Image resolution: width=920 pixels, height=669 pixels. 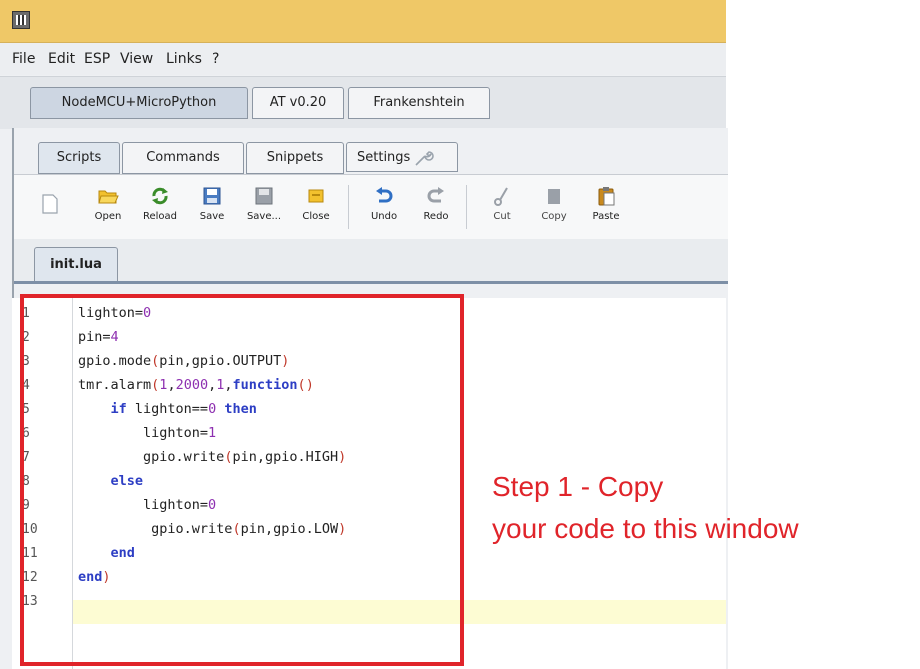 What do you see at coordinates (76, 265) in the screenshot?
I see `file-tab-init-lua: init.lua` at bounding box center [76, 265].